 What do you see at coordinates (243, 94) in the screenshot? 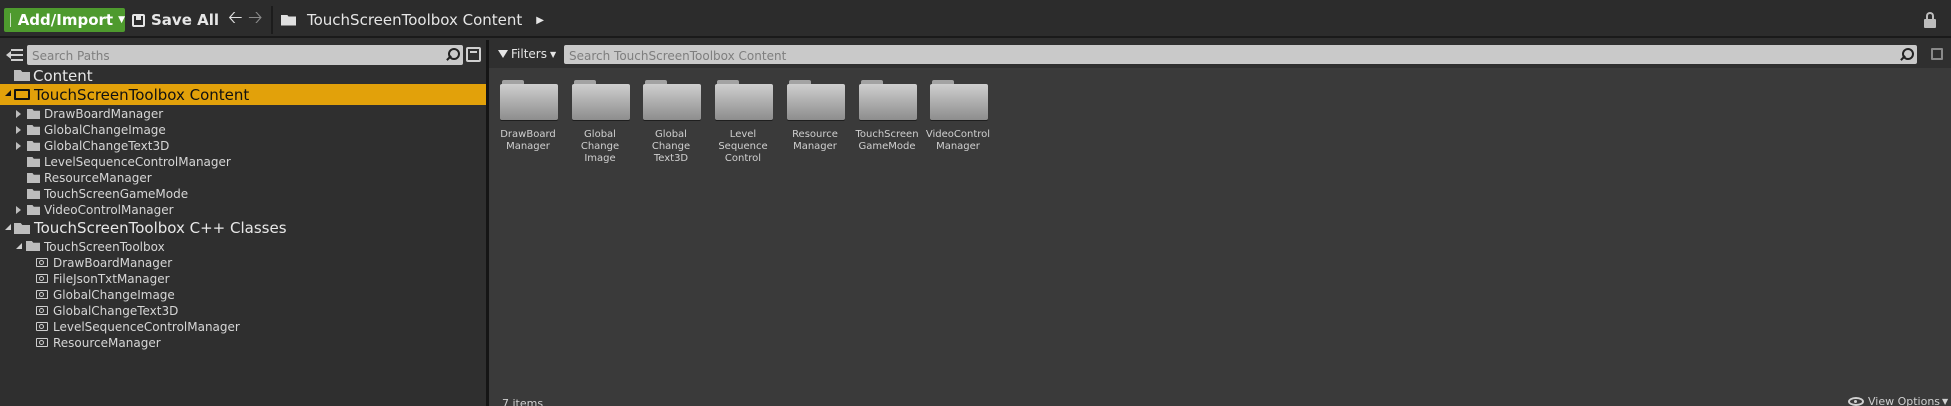
I see `tree-item-project-content: TouchScreenToolbox Content` at bounding box center [243, 94].